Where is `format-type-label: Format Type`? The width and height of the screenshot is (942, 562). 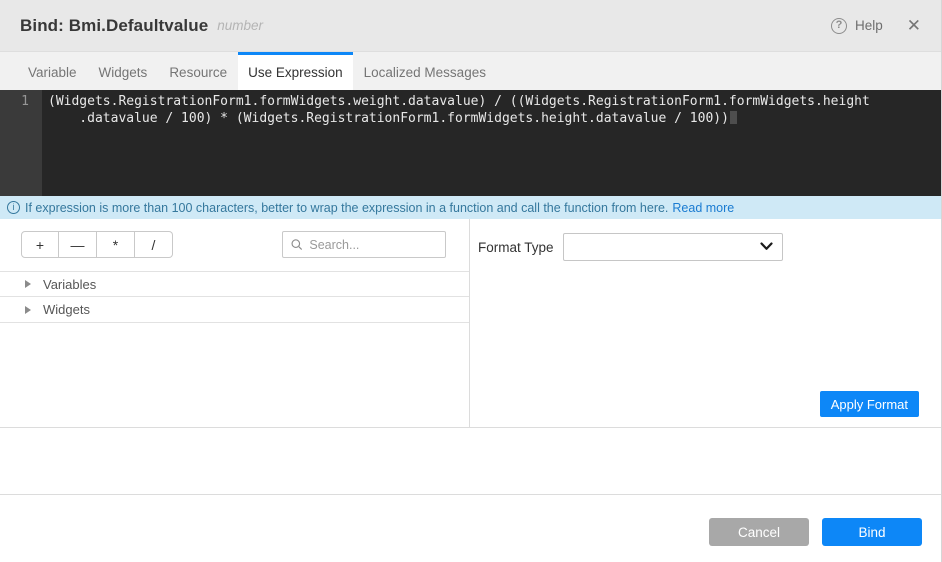
format-type-label: Format Type is located at coordinates (516, 247).